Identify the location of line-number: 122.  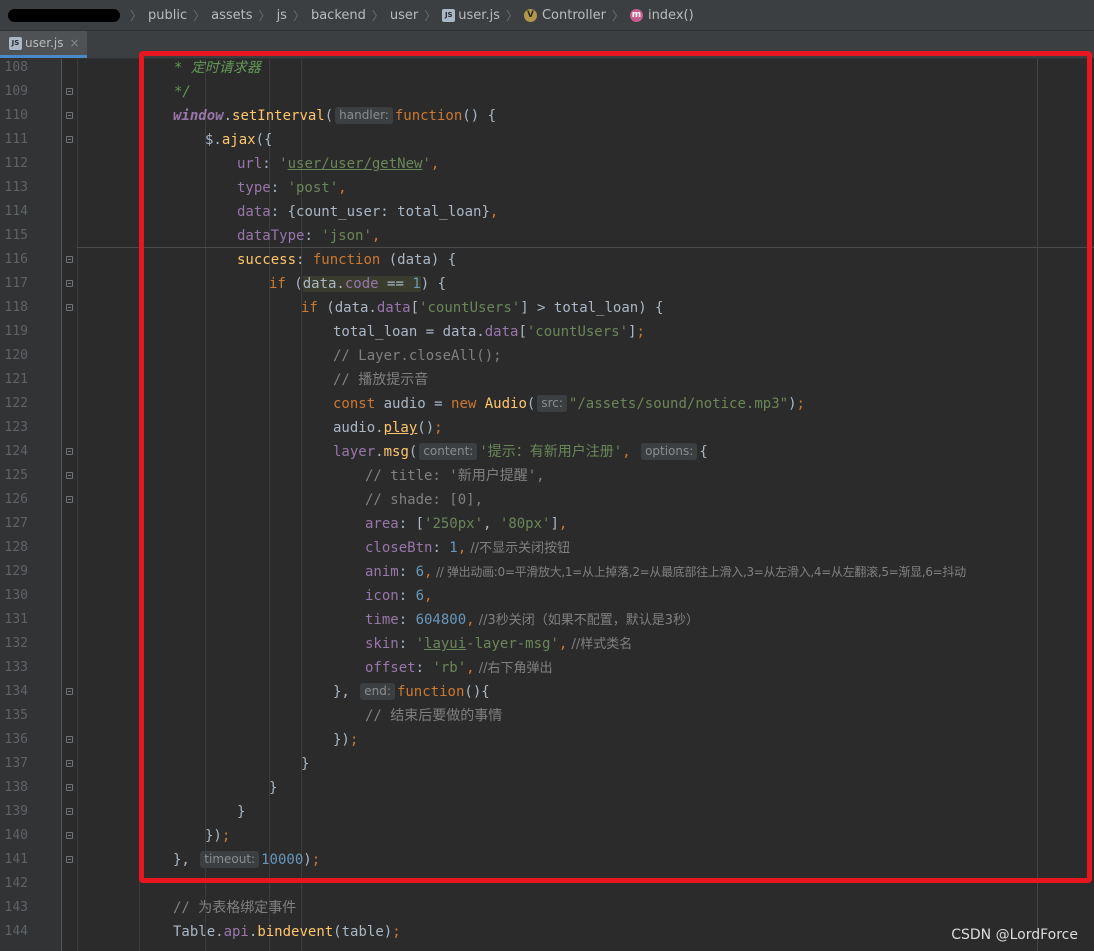
(16, 403).